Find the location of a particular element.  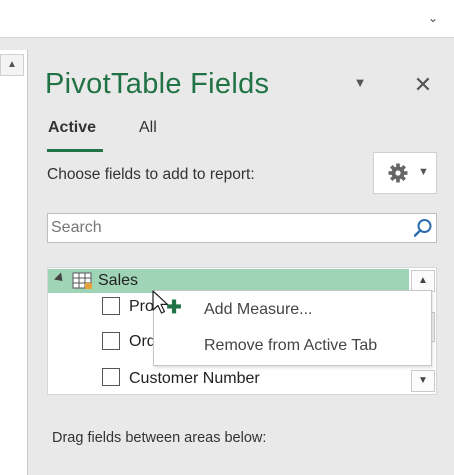

mouse-cursor-icon is located at coordinates (160, 302).